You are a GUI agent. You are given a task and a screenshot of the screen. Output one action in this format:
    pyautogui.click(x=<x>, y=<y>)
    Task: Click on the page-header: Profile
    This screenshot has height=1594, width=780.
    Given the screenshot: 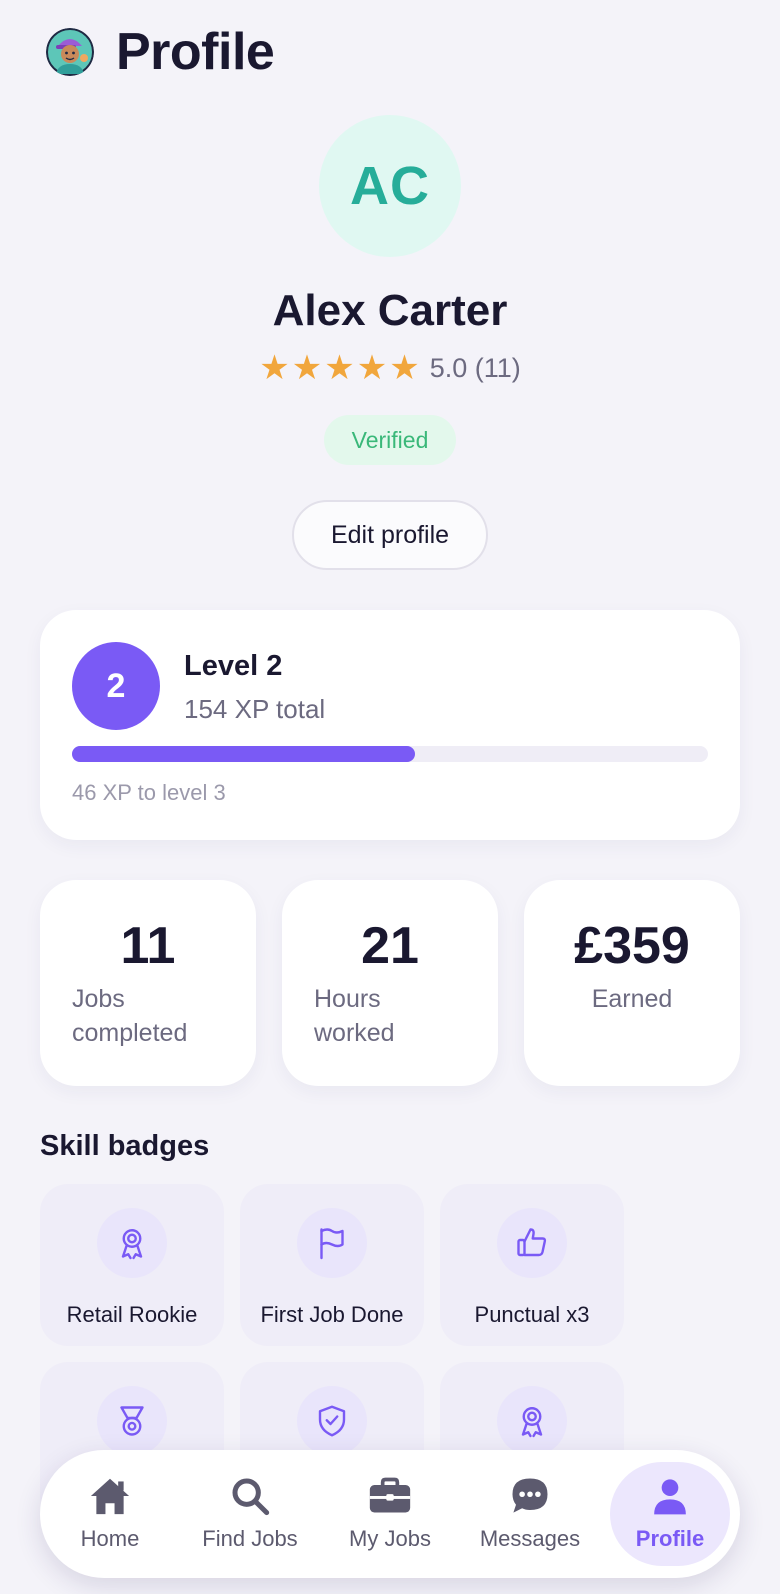 What is the action you would take?
    pyautogui.click(x=160, y=52)
    